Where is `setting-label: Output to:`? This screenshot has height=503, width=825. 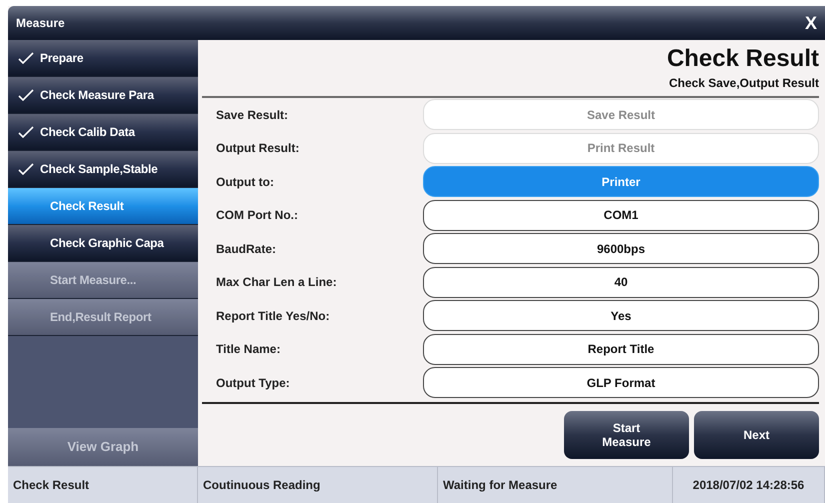 setting-label: Output to: is located at coordinates (245, 182).